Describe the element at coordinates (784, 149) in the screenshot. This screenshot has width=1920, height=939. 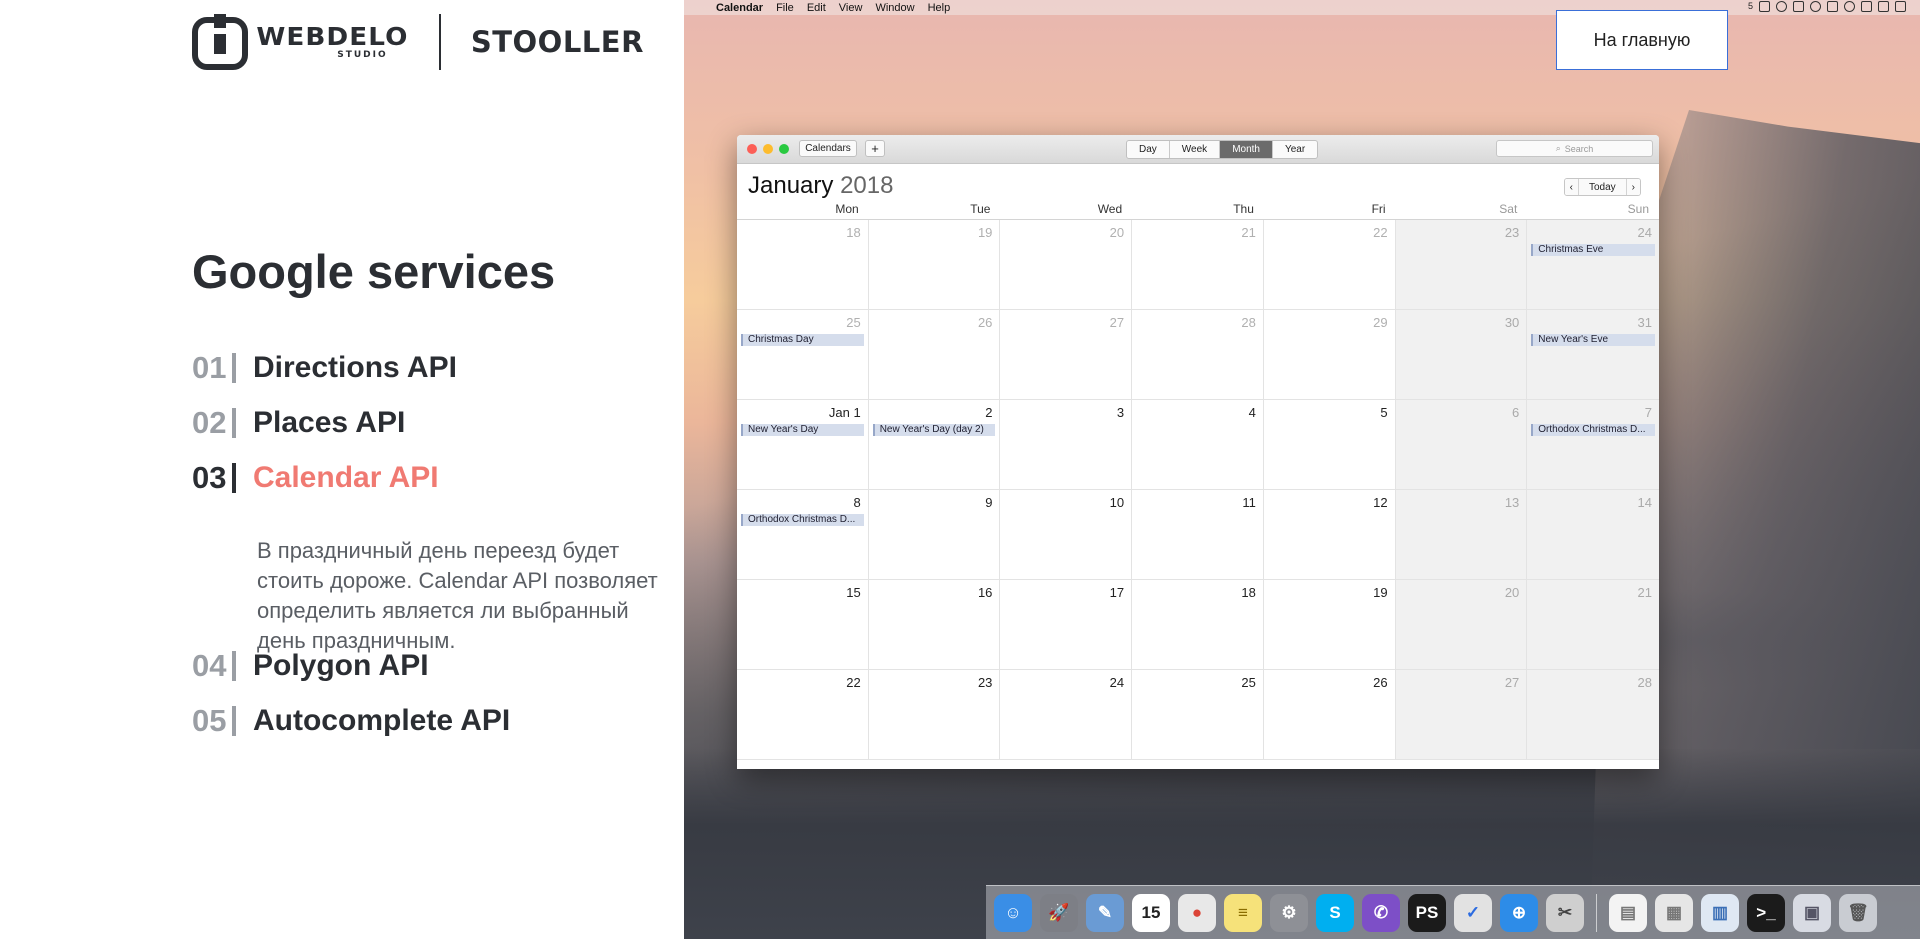
I see `maximize-icon` at that location.